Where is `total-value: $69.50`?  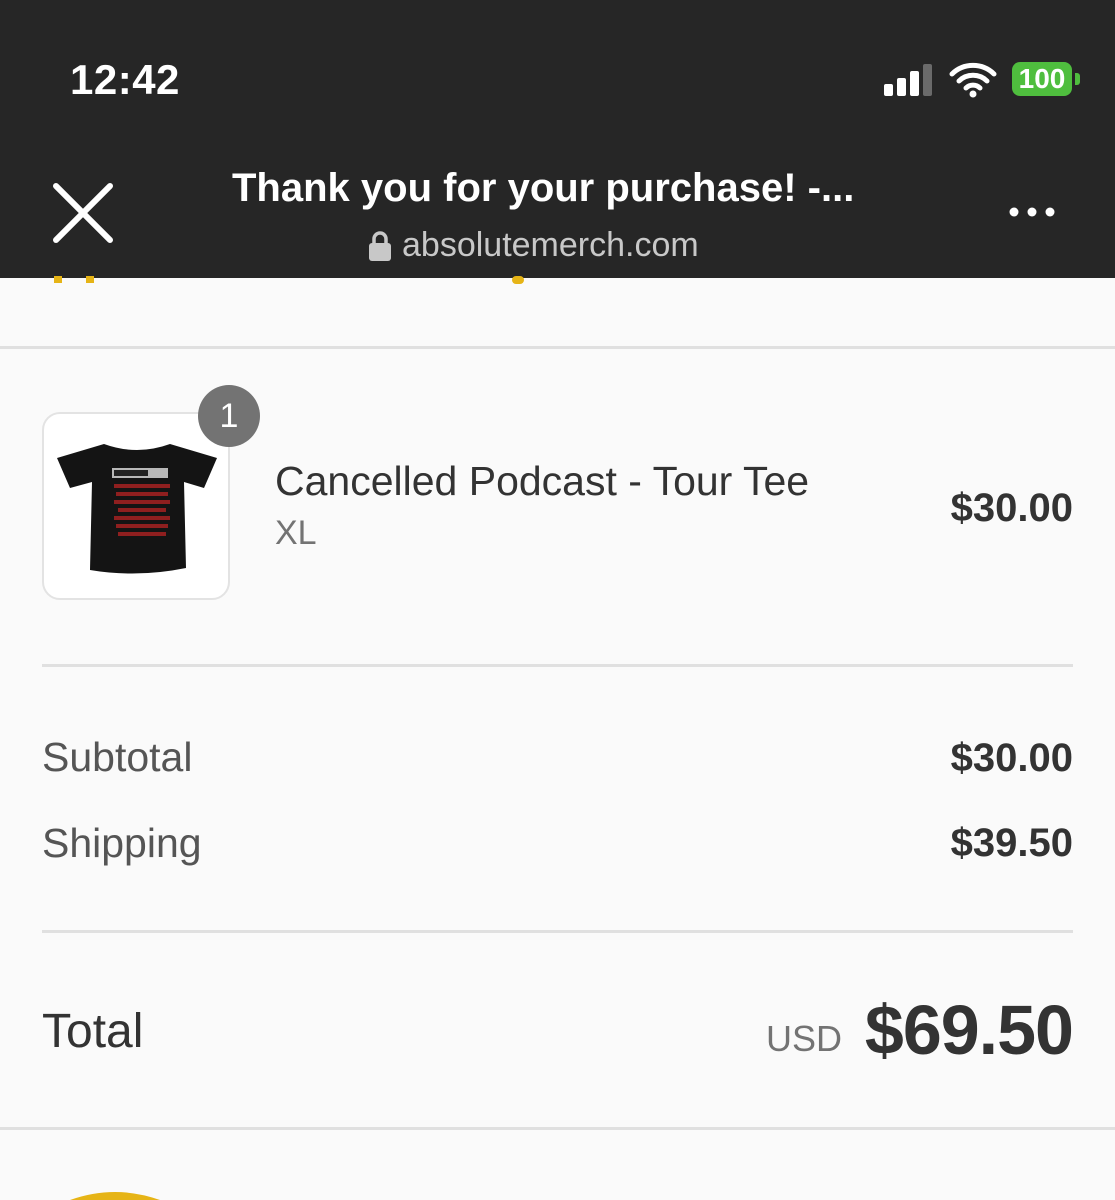
total-value: $69.50 is located at coordinates (969, 1030).